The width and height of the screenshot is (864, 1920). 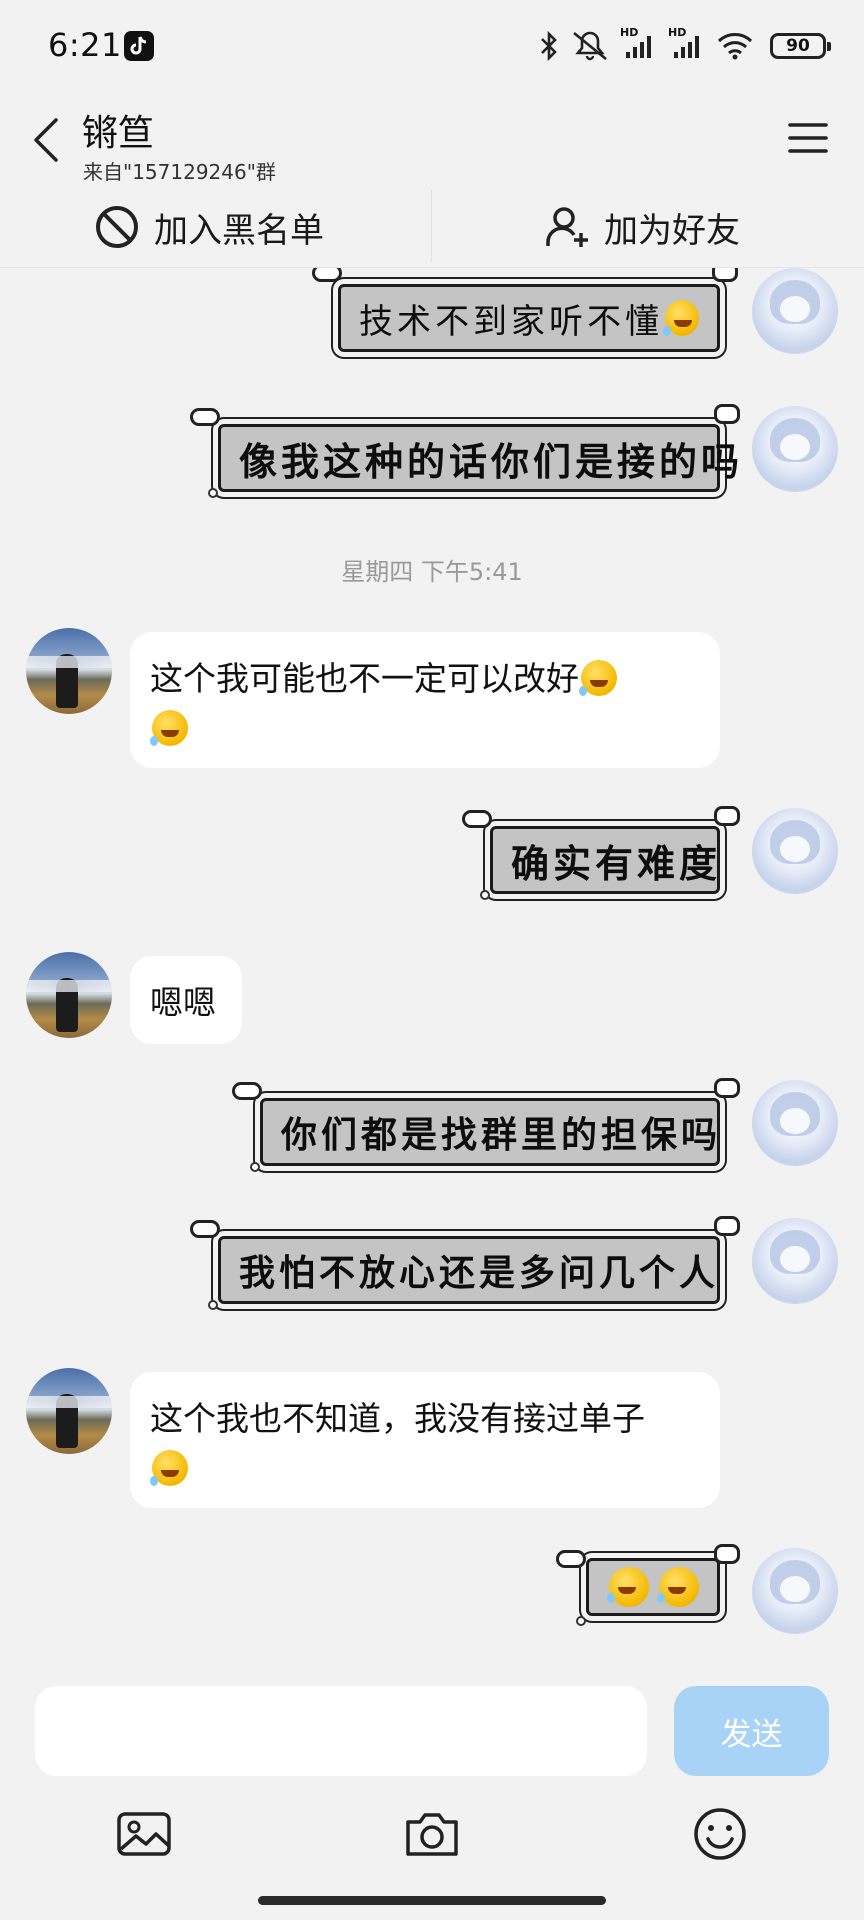 What do you see at coordinates (425, 700) in the screenshot?
I see `message-bubble: 这个我可能也不一定可以改好` at bounding box center [425, 700].